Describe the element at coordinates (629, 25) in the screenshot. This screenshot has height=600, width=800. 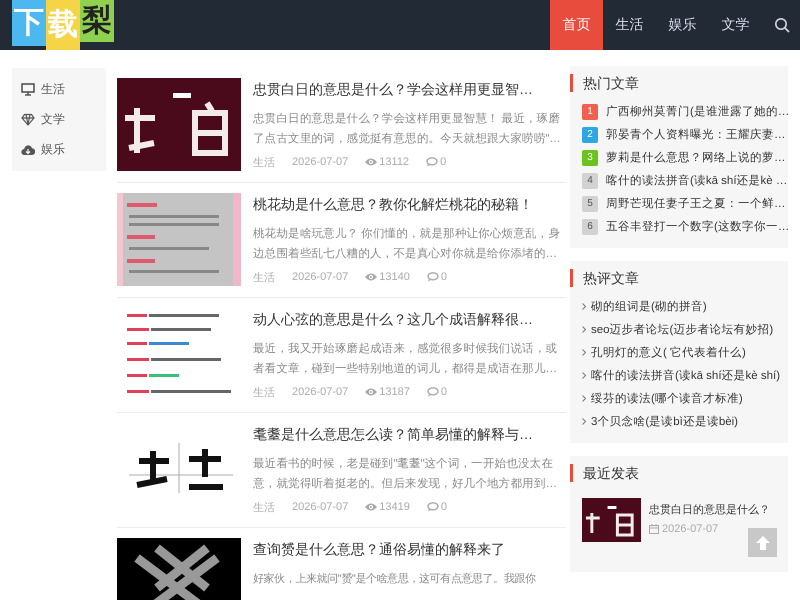
I see `nav-tab: 生活` at that location.